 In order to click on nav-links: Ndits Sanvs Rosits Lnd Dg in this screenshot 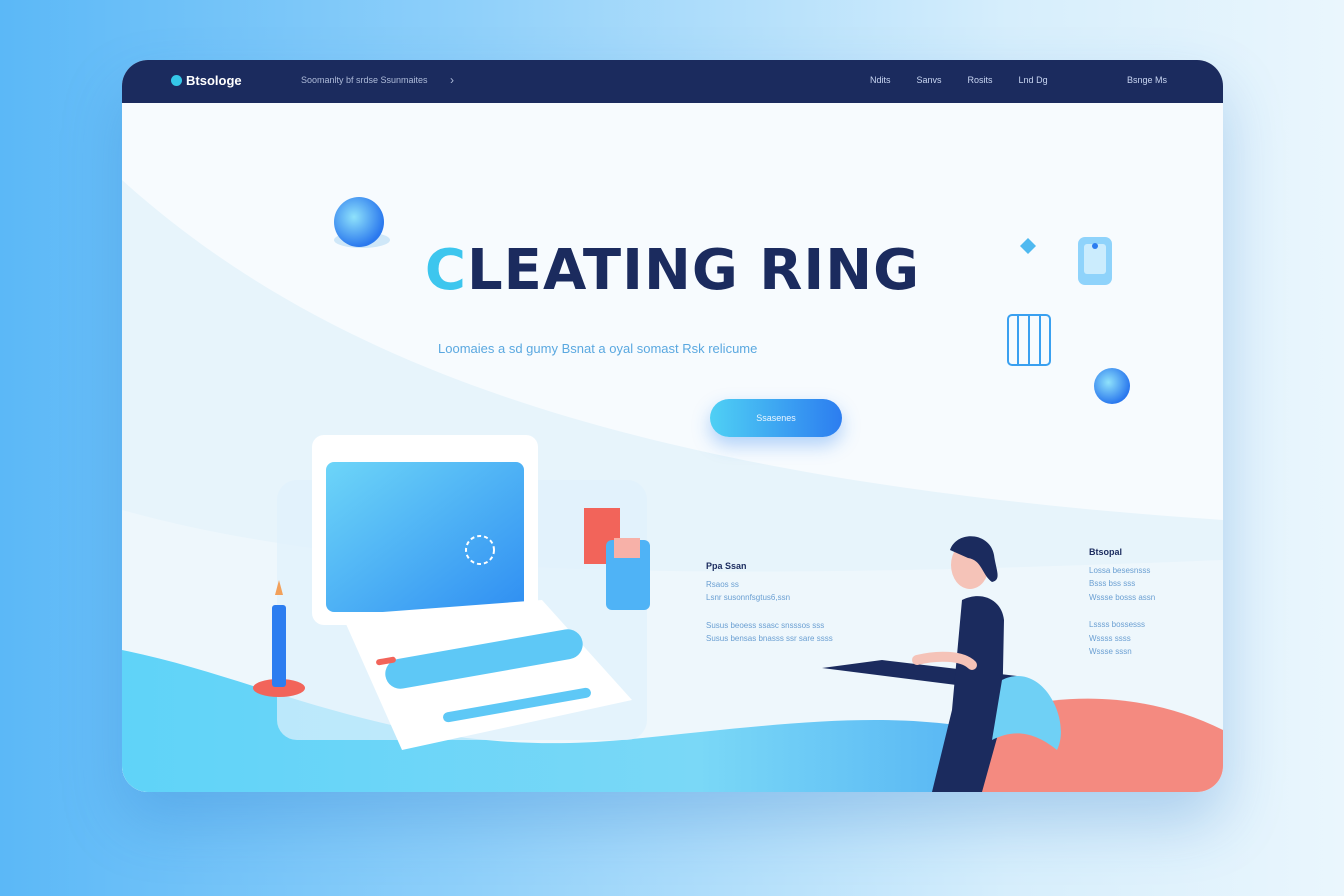, I will do `click(972, 80)`.